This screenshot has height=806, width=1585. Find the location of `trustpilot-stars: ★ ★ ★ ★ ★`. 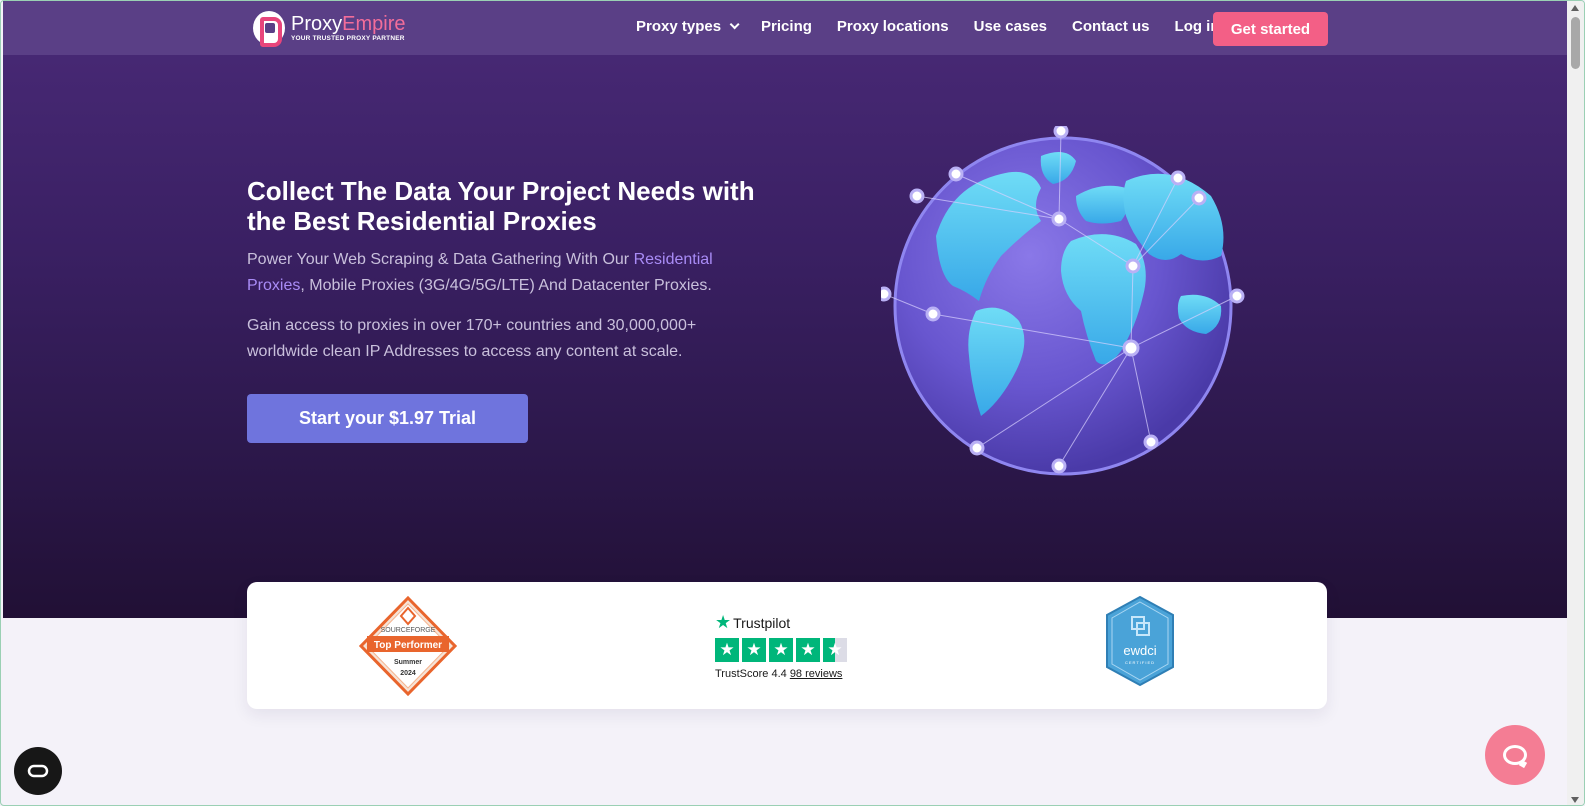

trustpilot-stars: ★ ★ ★ ★ ★ is located at coordinates (782, 650).